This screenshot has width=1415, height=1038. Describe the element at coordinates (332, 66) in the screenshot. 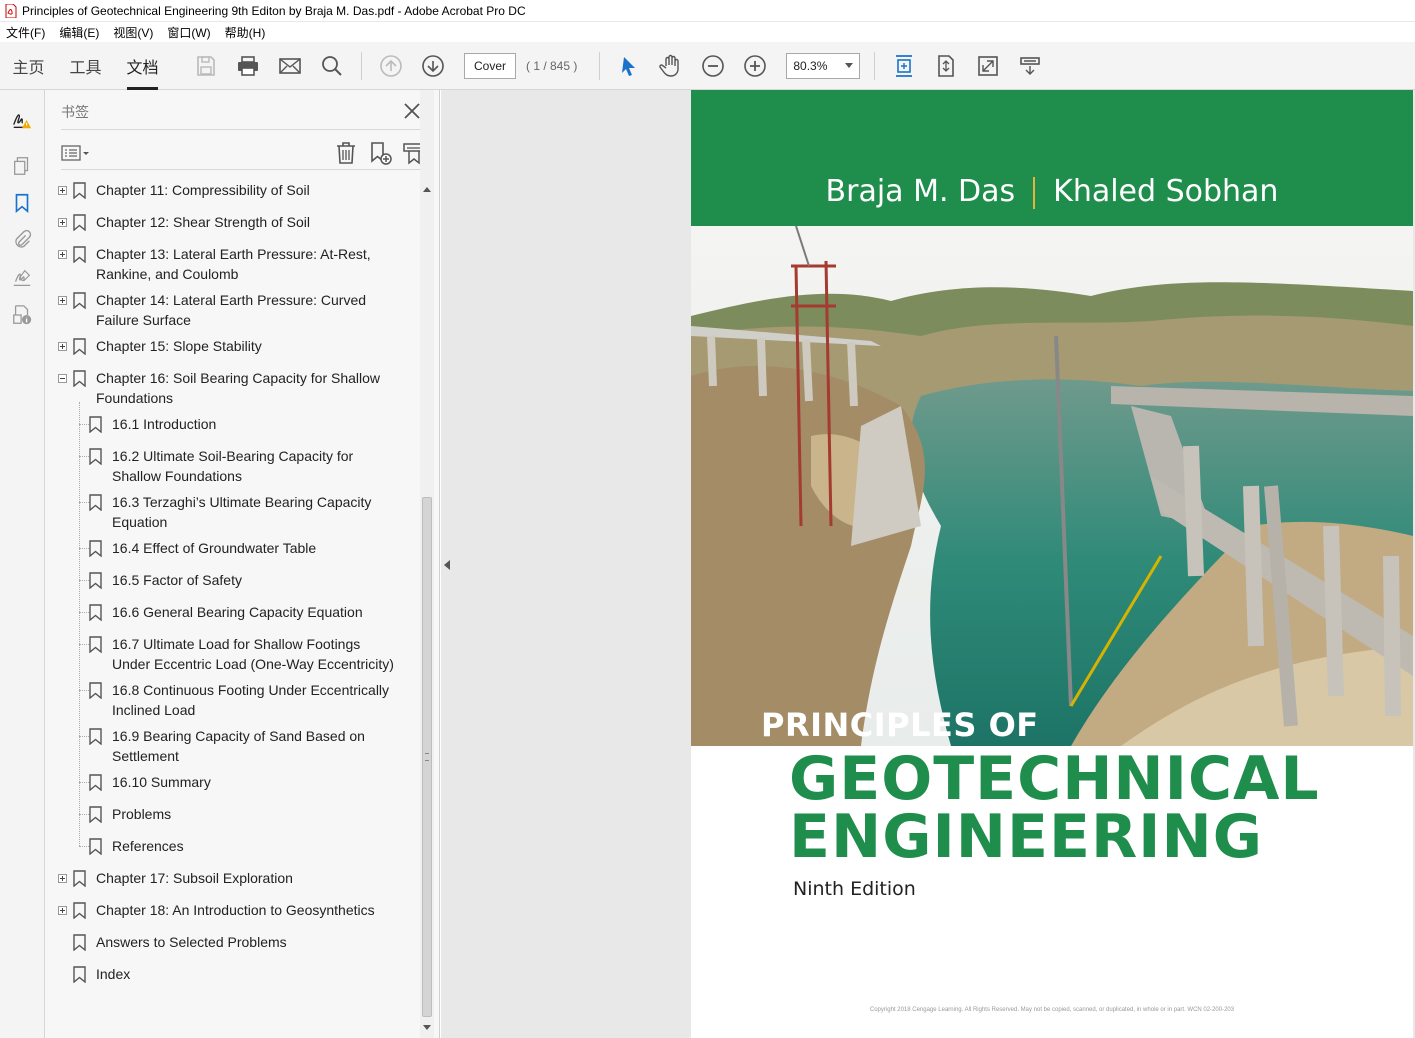

I see `search-icon` at that location.